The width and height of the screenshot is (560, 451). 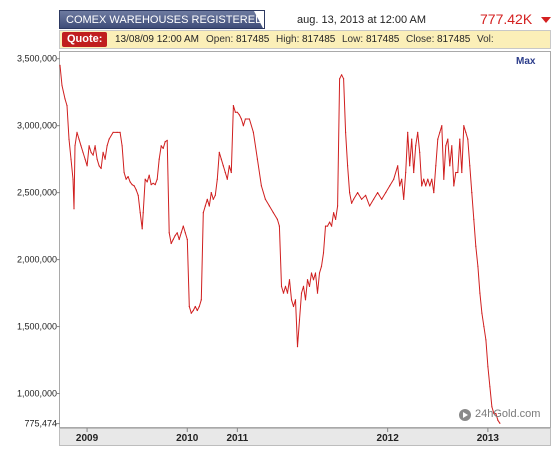 What do you see at coordinates (187, 438) in the screenshot?
I see `x-tick-label: 2010` at bounding box center [187, 438].